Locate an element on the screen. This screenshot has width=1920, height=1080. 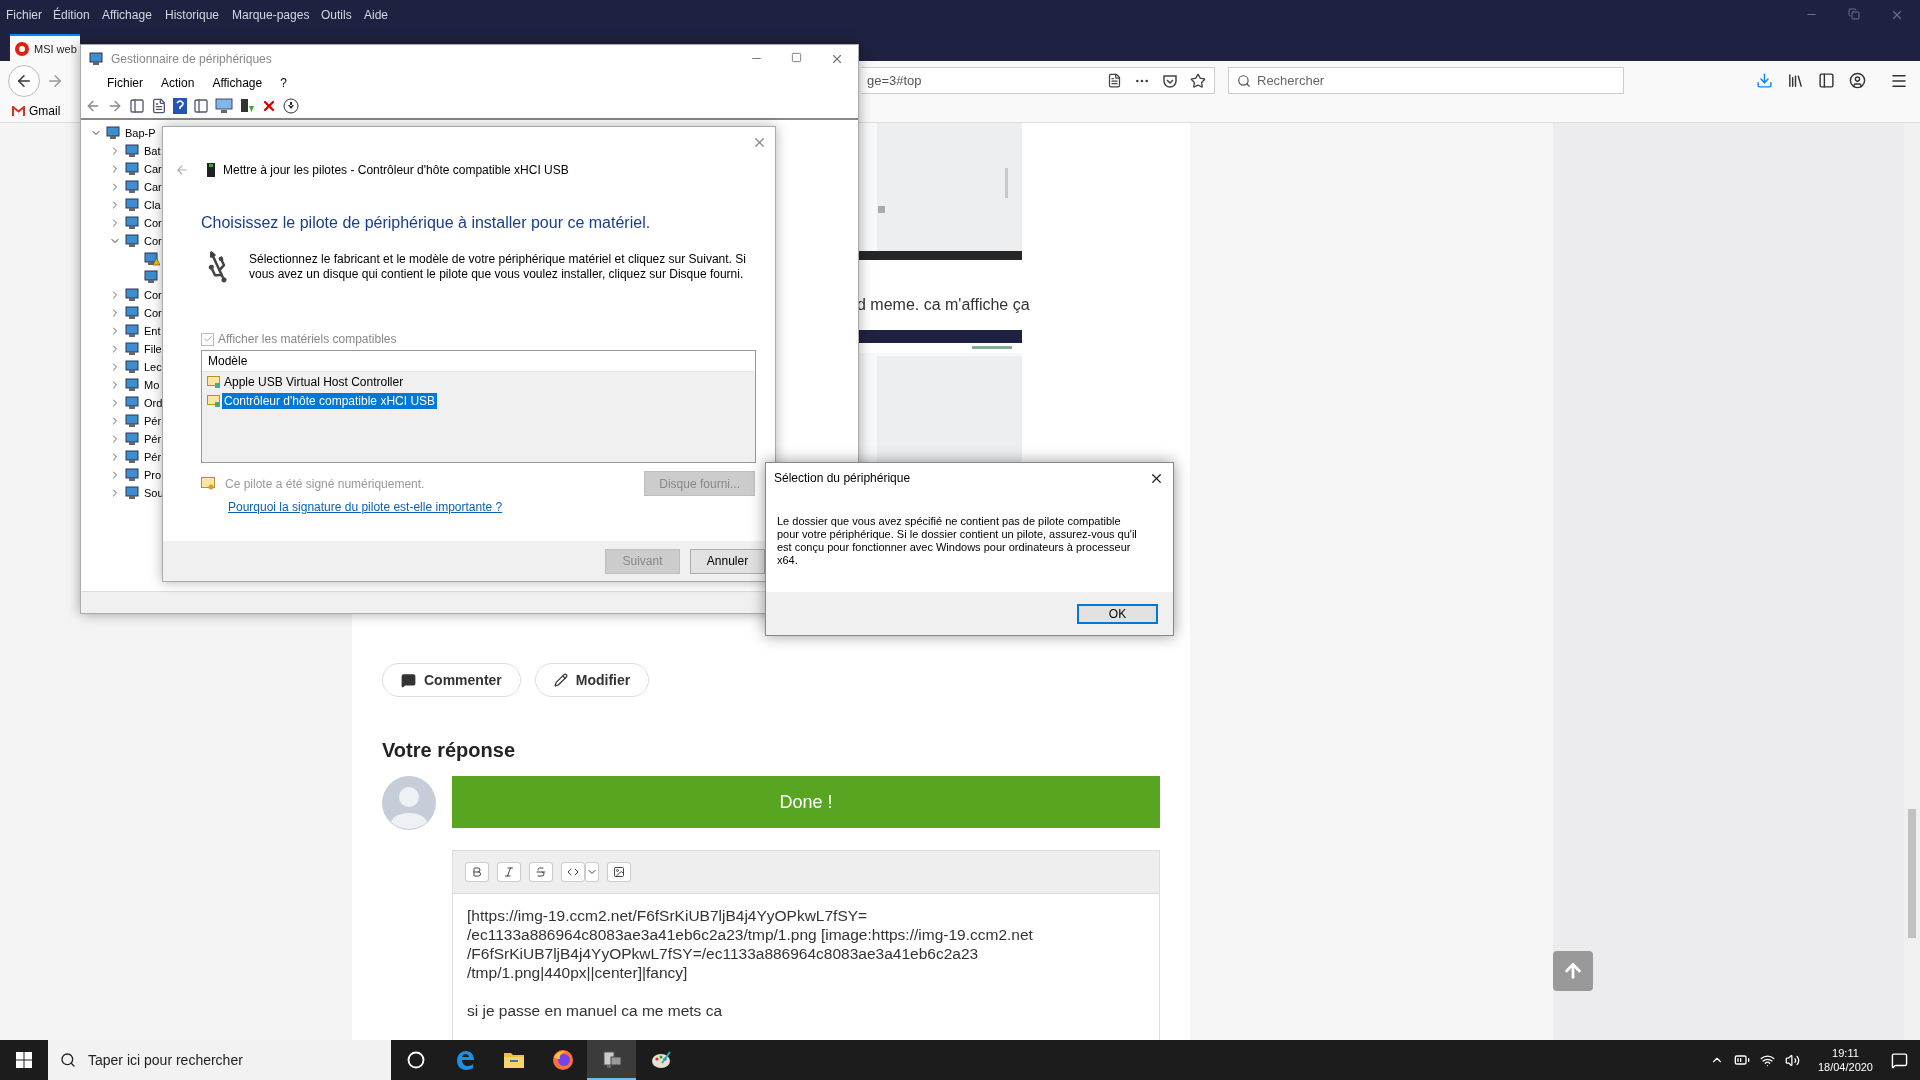
driver-icon is located at coordinates (213, 400).